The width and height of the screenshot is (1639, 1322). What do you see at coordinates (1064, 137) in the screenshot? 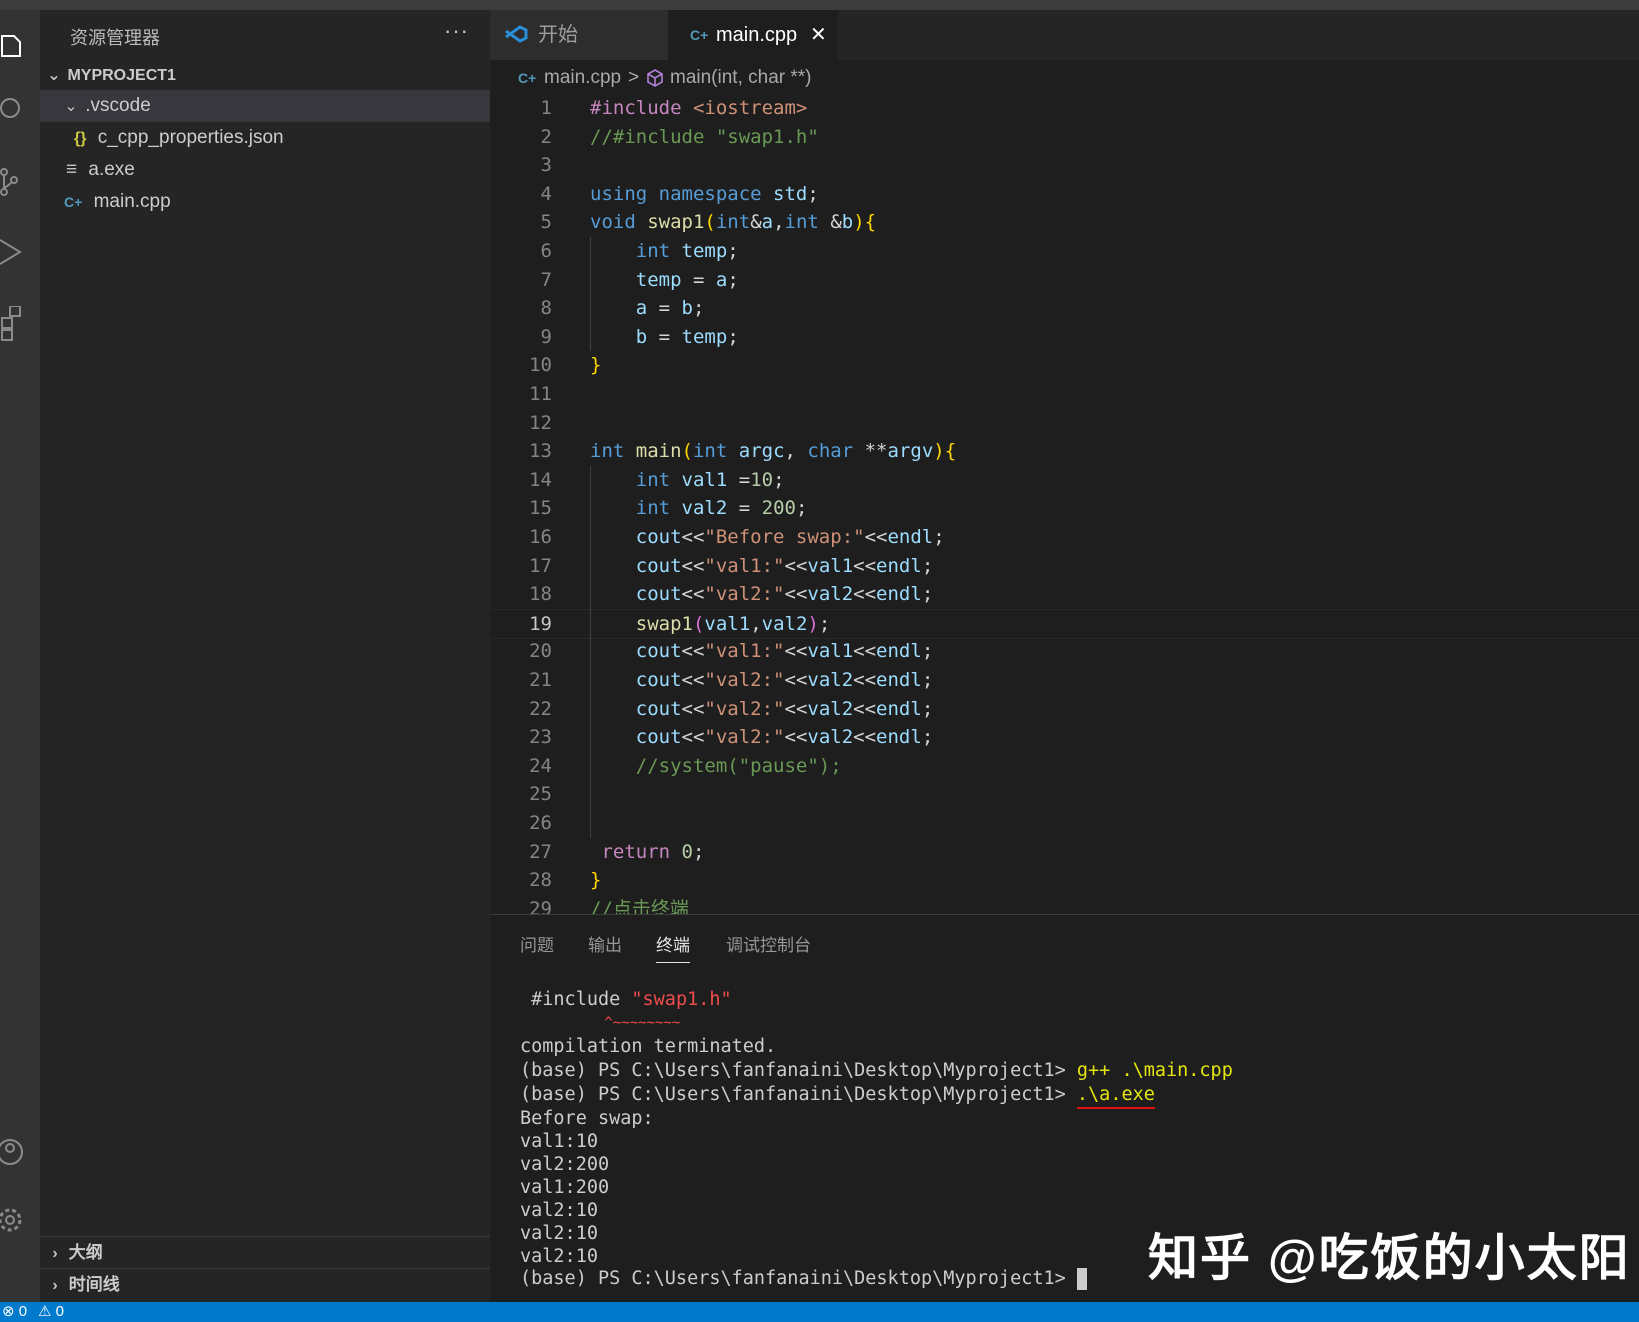
I see `code-line: 2 //#include "swap1.h"` at bounding box center [1064, 137].